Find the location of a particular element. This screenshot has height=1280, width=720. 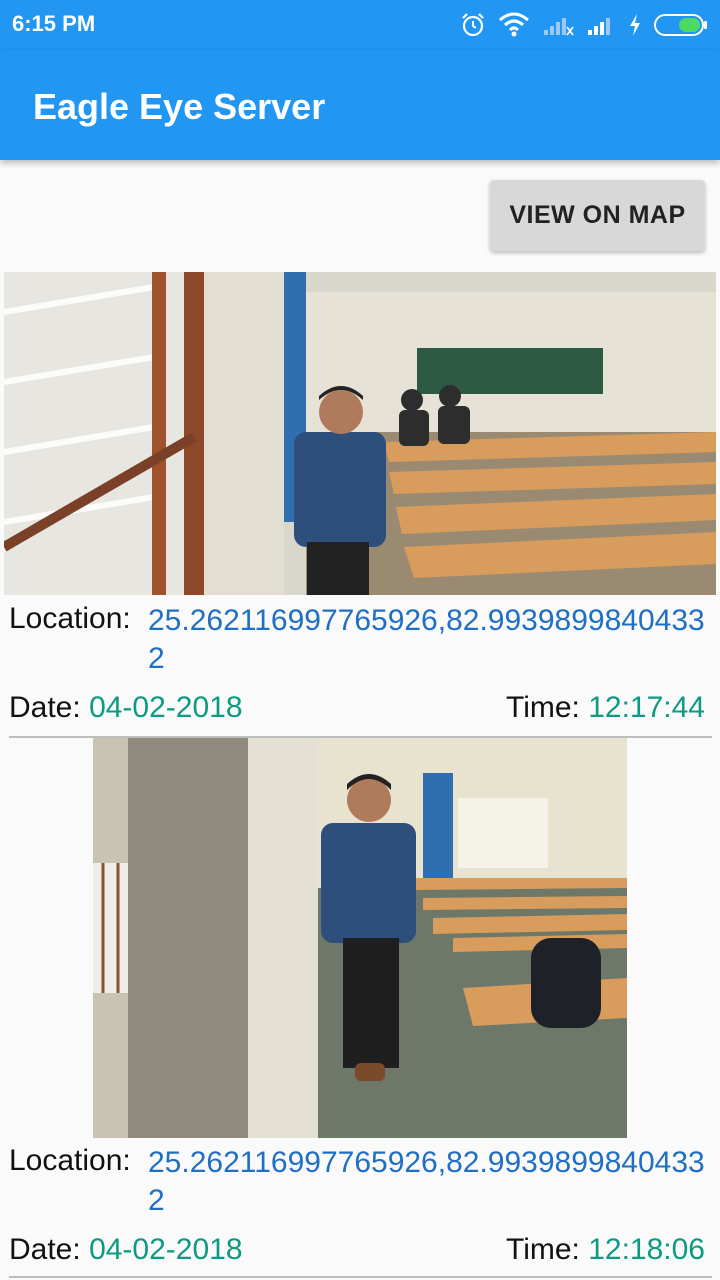

time-value: 12:17:44 is located at coordinates (646, 707).